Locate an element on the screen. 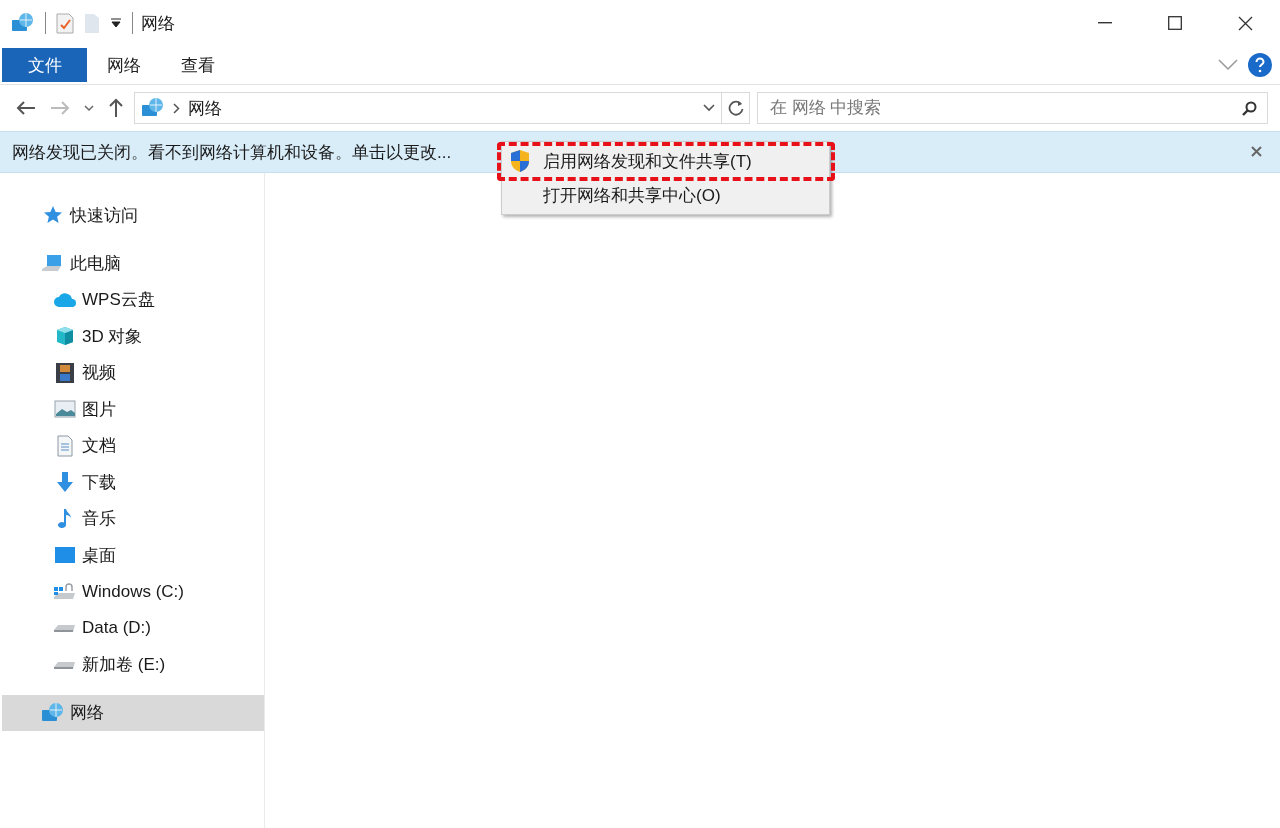  maximize-icon is located at coordinates (1175, 23).